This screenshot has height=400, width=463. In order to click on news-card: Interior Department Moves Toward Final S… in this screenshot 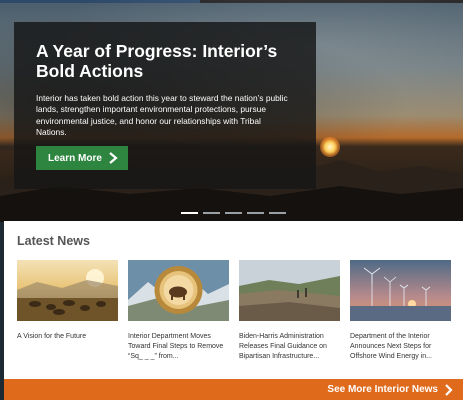, I will do `click(178, 311)`.